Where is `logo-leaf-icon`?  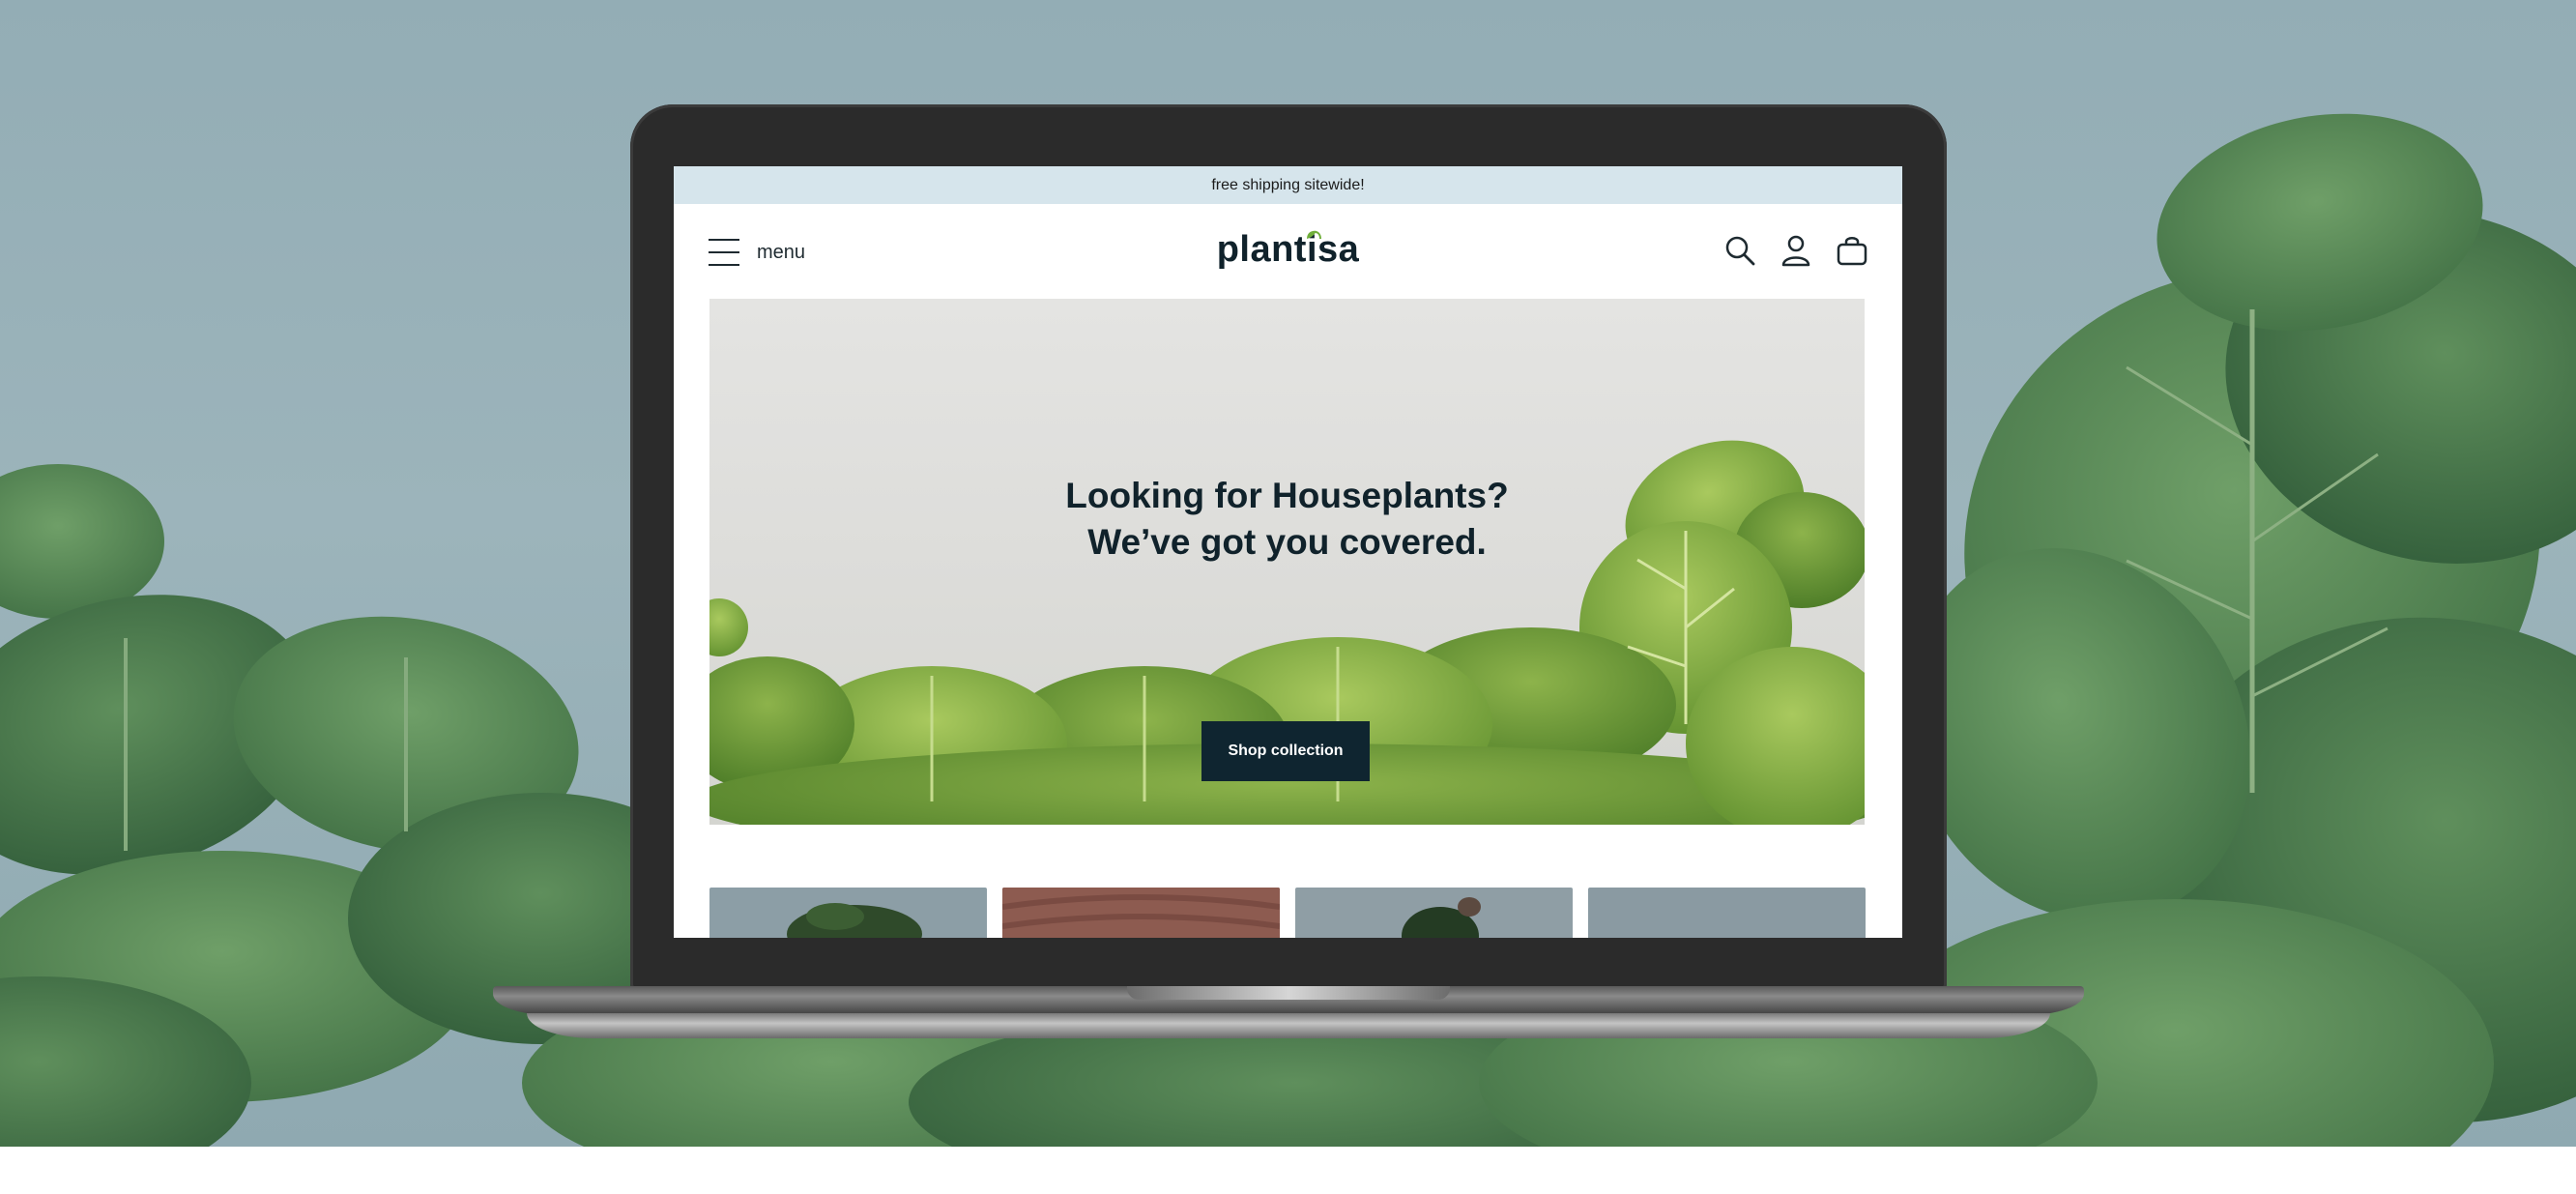 logo-leaf-icon is located at coordinates (1314, 235).